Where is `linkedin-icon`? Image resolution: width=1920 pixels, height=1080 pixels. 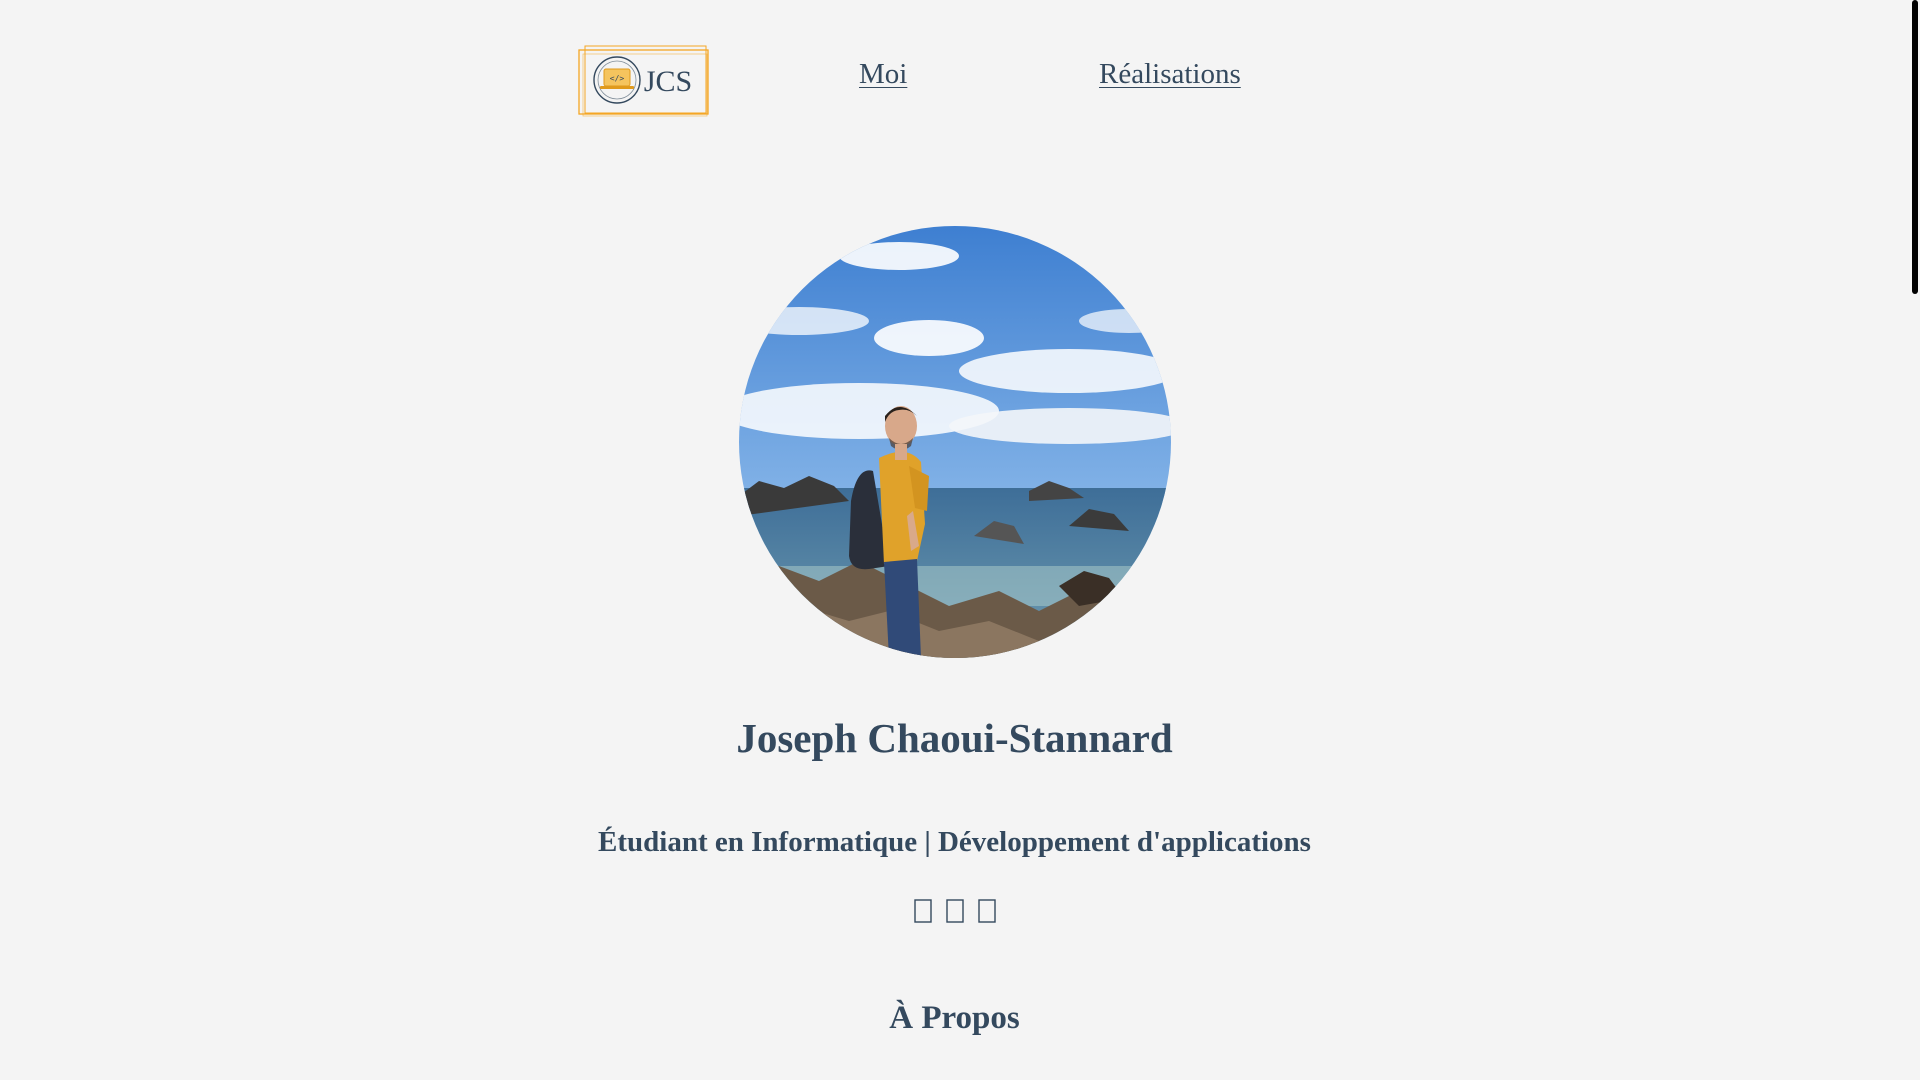 linkedin-icon is located at coordinates (955, 911).